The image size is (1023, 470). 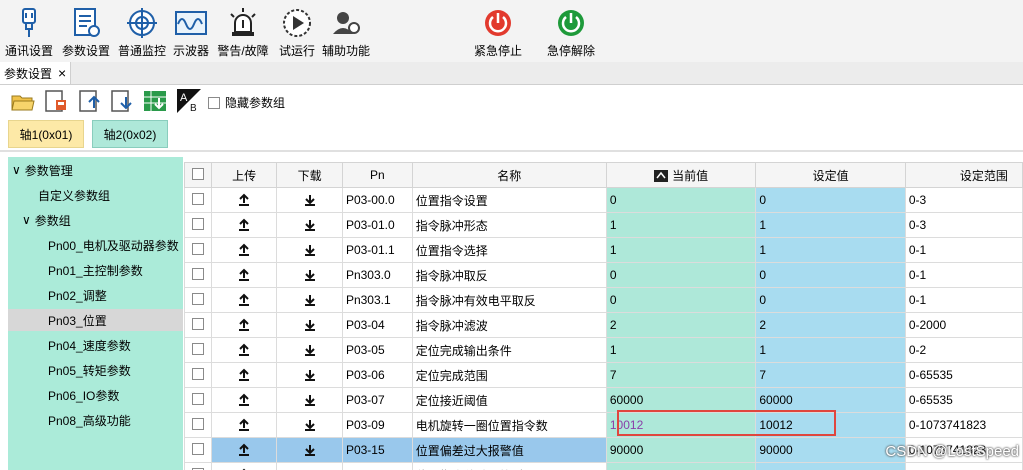 I want to click on row-setting-value: 7, so click(x=830, y=375).